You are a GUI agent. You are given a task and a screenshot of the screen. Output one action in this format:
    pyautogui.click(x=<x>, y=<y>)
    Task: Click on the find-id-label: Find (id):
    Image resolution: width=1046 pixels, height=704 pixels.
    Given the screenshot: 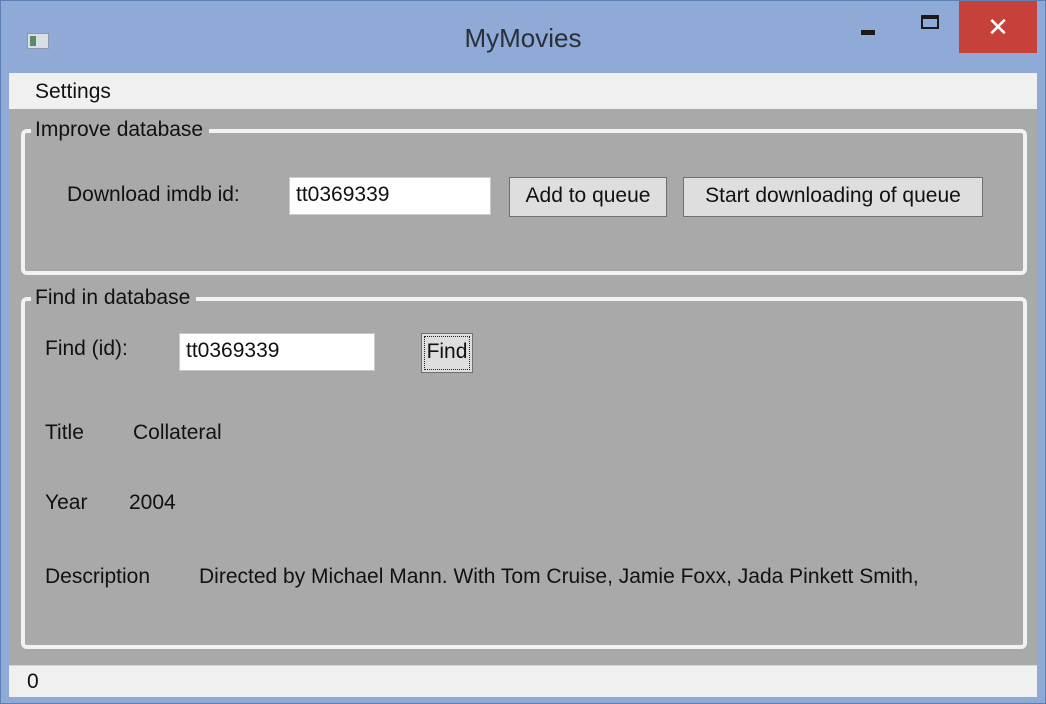 What is the action you would take?
    pyautogui.click(x=86, y=348)
    